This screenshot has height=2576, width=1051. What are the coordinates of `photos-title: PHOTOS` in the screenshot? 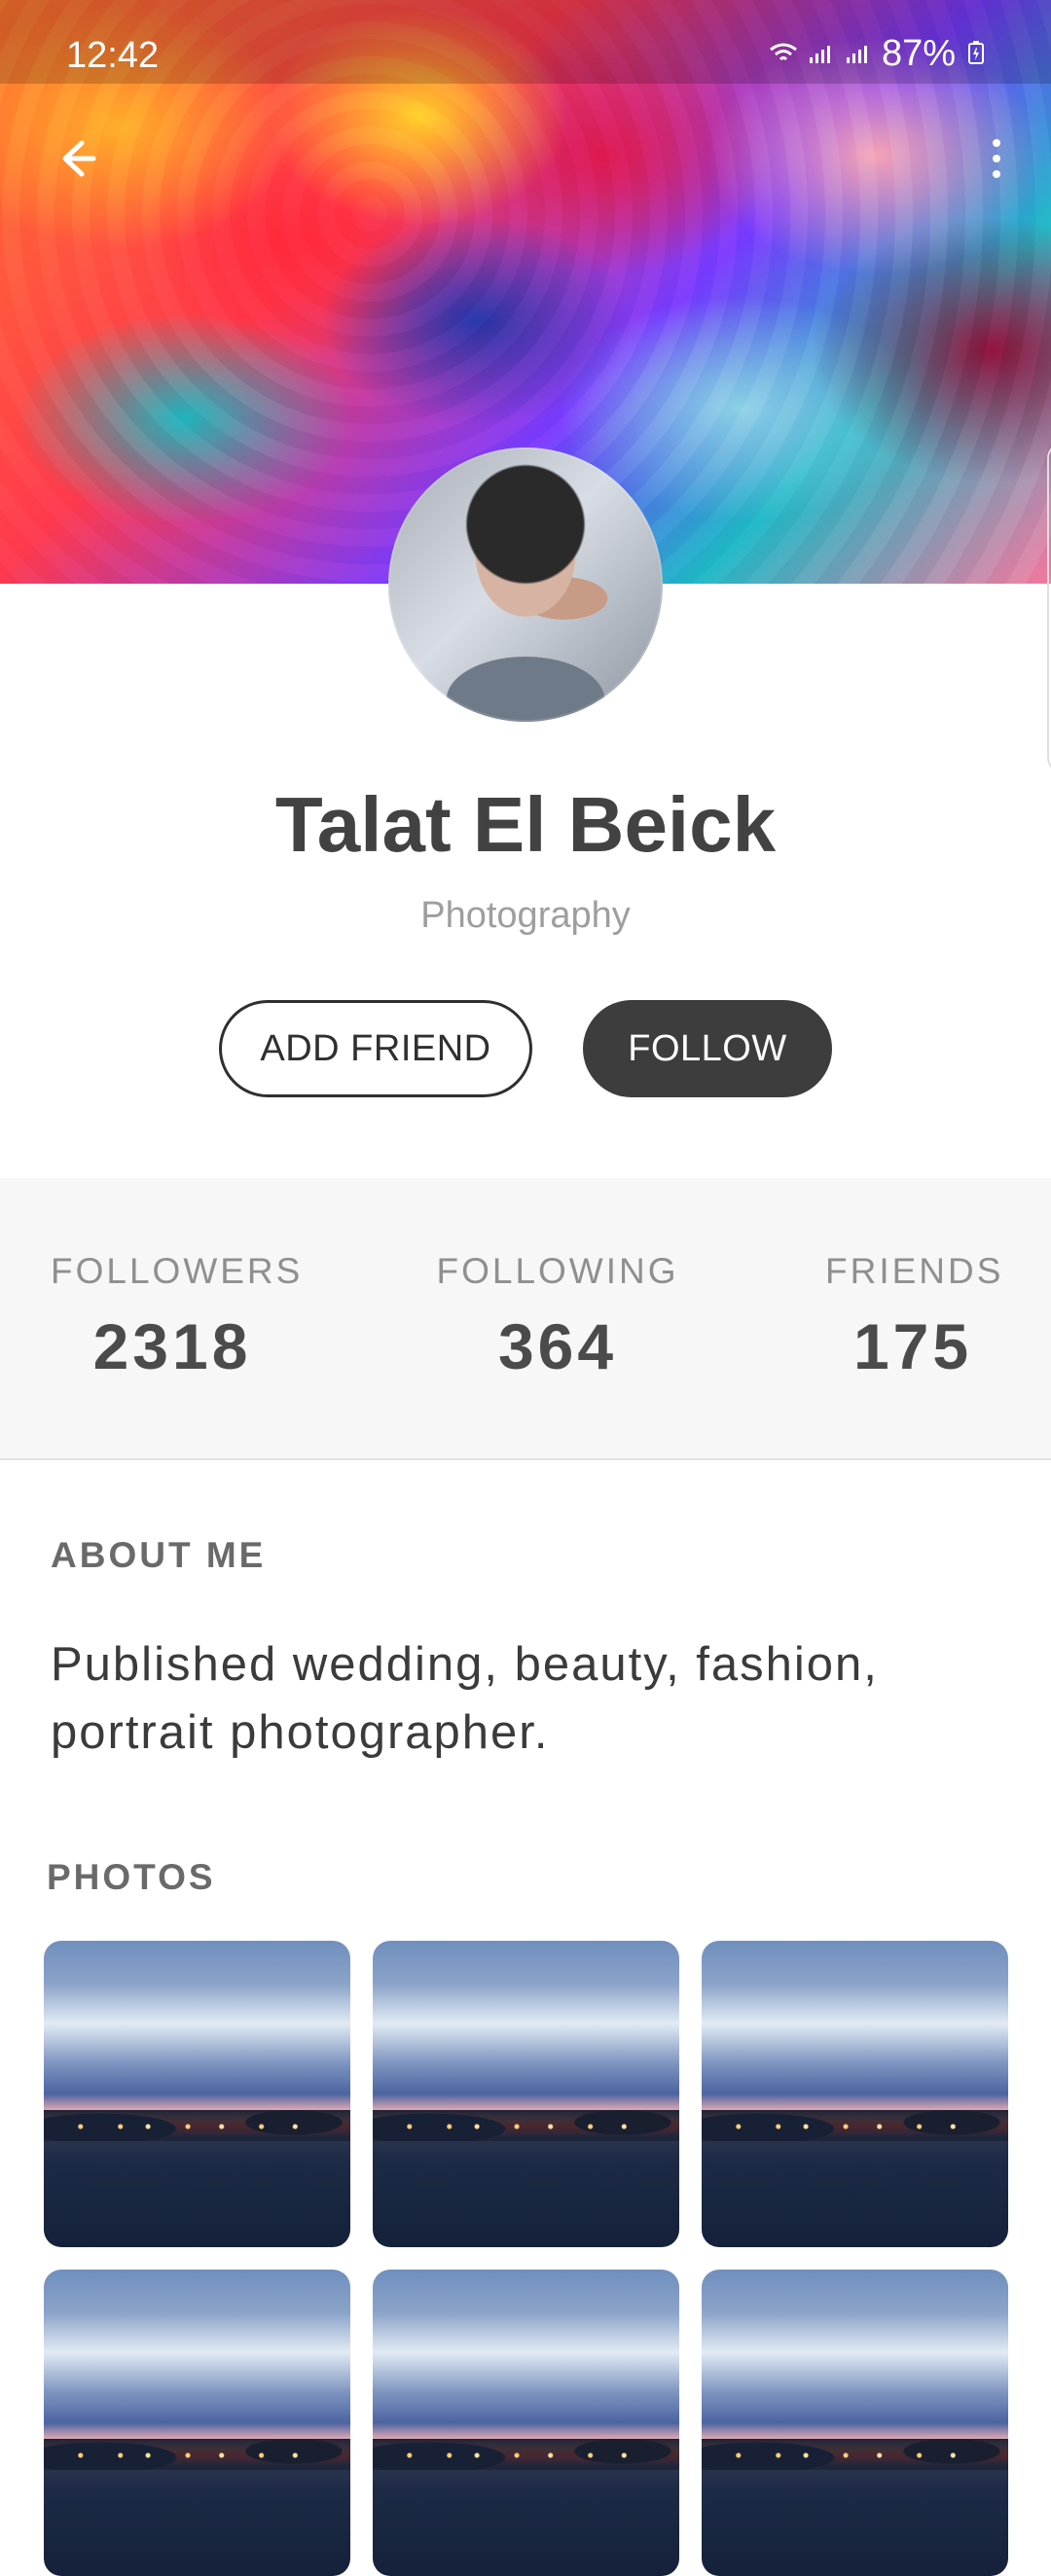 It's located at (131, 1877).